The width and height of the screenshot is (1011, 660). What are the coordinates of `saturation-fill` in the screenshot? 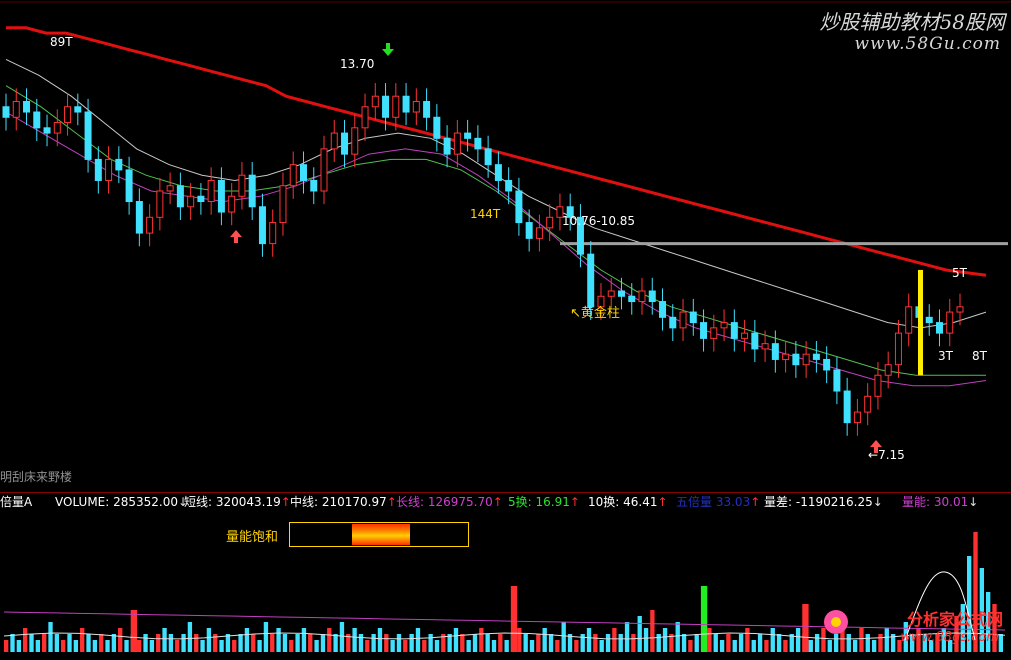 It's located at (381, 534).